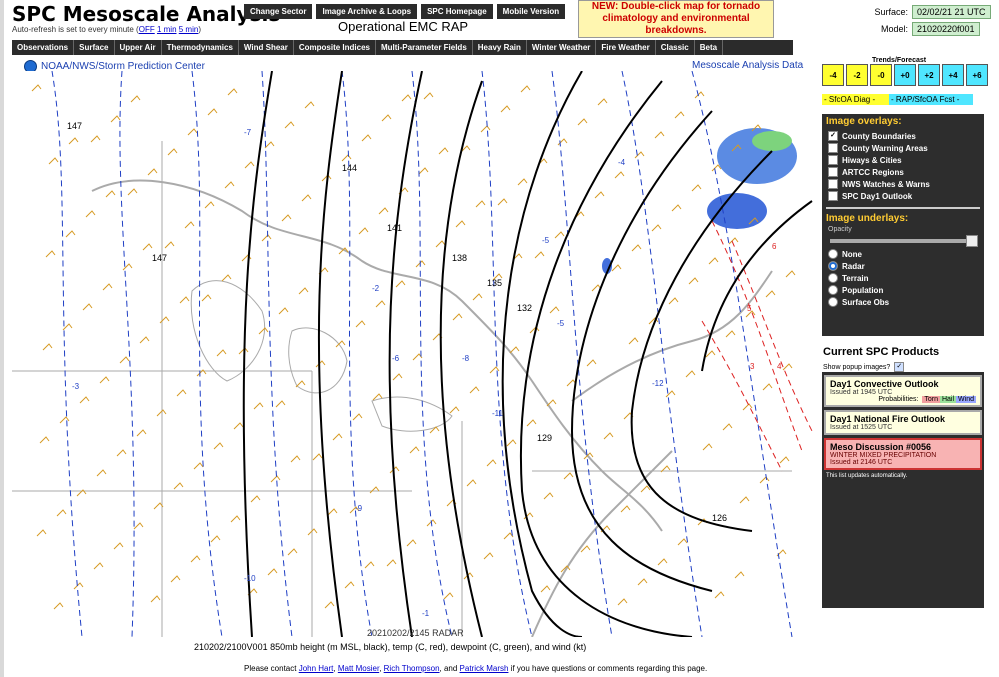 Image resolution: width=999 pixels, height=677 pixels. Describe the element at coordinates (367, 11) in the screenshot. I see `image-archive-button: Image Archive & Loops` at that location.